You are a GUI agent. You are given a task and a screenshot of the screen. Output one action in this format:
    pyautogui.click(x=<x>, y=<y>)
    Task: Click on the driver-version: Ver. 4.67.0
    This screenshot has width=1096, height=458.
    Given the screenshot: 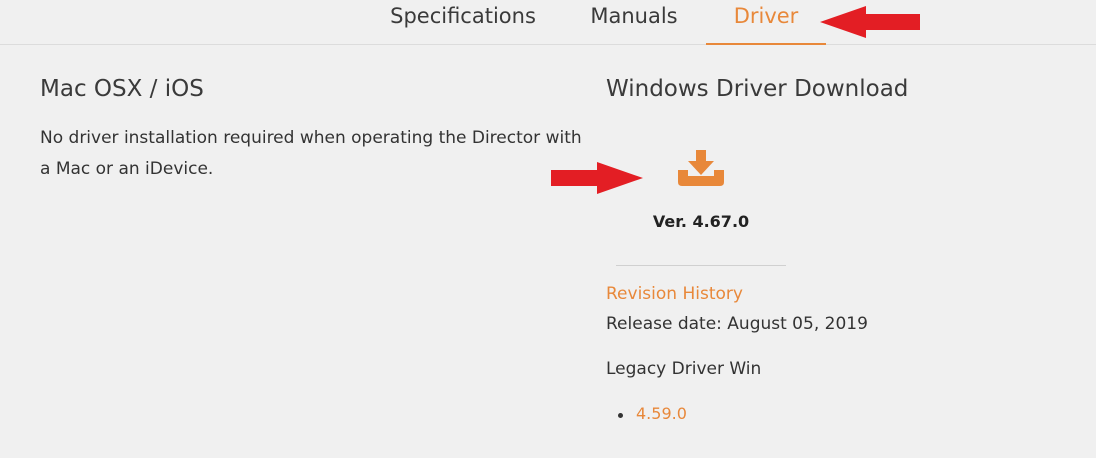 What is the action you would take?
    pyautogui.click(x=701, y=221)
    